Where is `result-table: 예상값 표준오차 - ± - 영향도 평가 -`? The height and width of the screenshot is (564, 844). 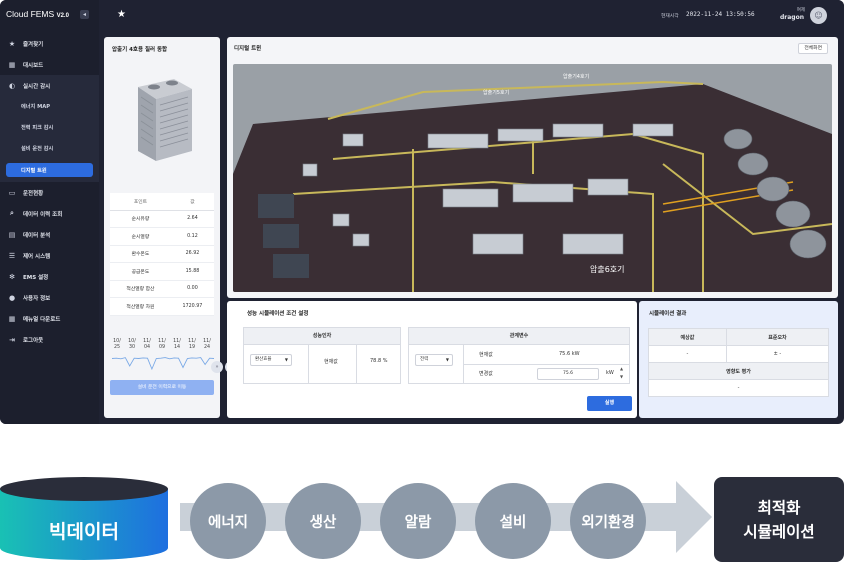
result-table: 예상값 표준오차 - ± - 영향도 평가 - is located at coordinates (739, 362).